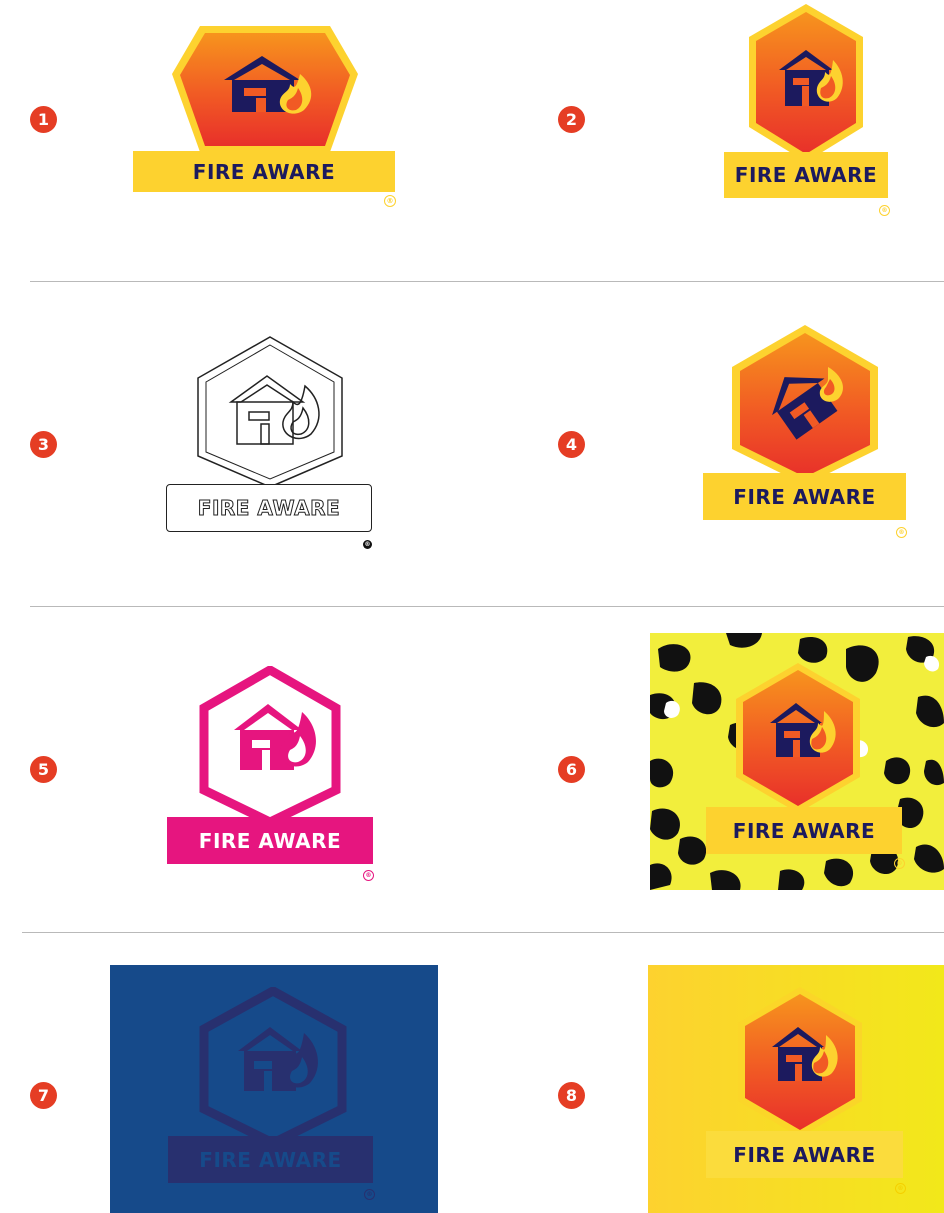 This screenshot has width=944, height=1213. I want to click on blue-background-panel: FIRE AWARE ®, so click(274, 1089).